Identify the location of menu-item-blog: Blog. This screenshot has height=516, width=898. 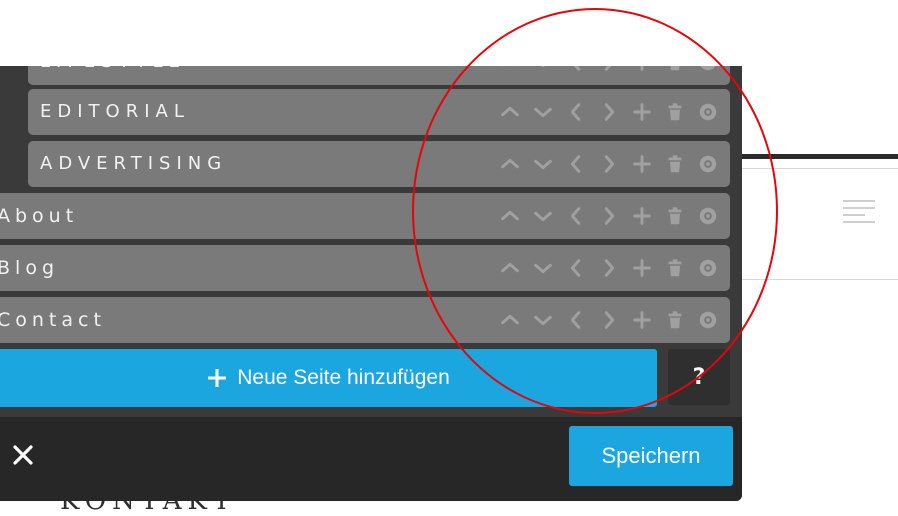
(365, 268).